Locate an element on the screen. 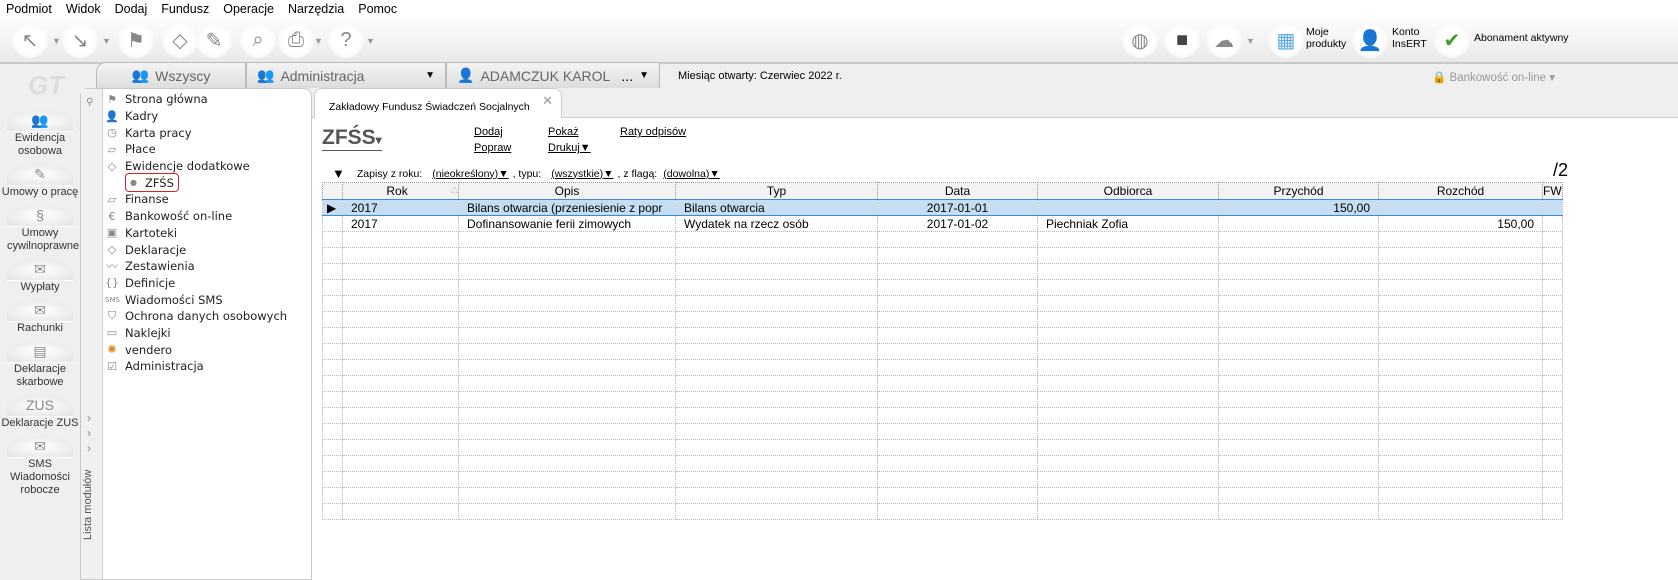 The image size is (1678, 580). module-sms: ✉ SMS Wiadomości robocze is located at coordinates (40, 466).